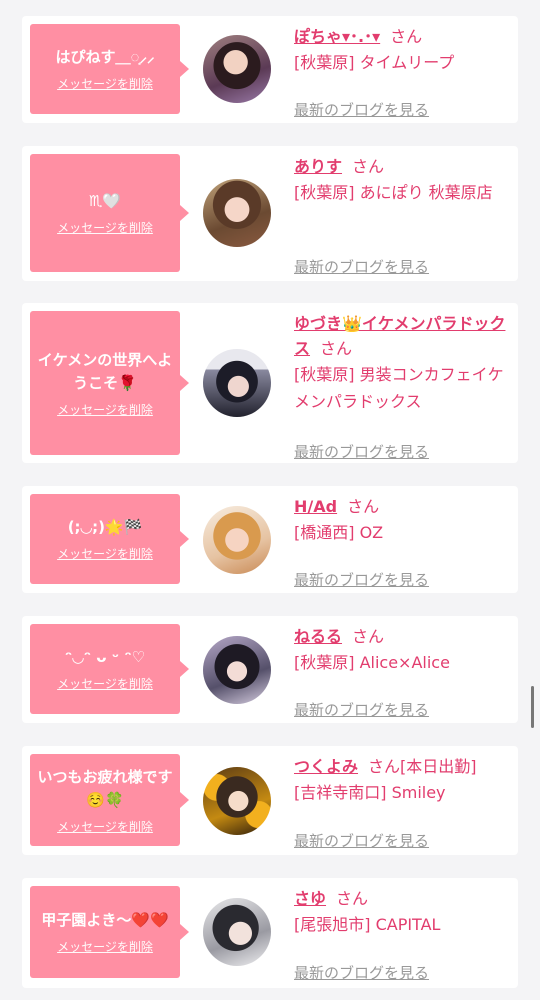 This screenshot has width=540, height=1000. Describe the element at coordinates (105, 657) in the screenshot. I see `message-text: ᵔ◡ᵔ ᴗ ᵕ ᵔ♡` at that location.